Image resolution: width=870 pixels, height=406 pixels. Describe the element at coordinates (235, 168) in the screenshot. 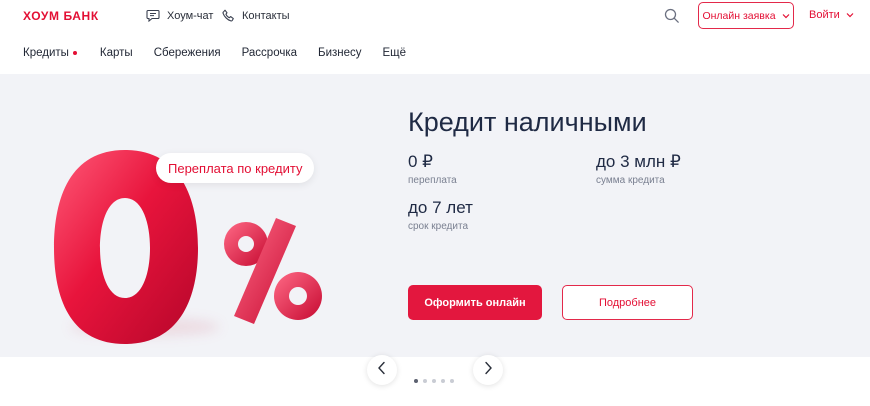

I see `overpayment-bubble: Переплата по кредиту` at that location.